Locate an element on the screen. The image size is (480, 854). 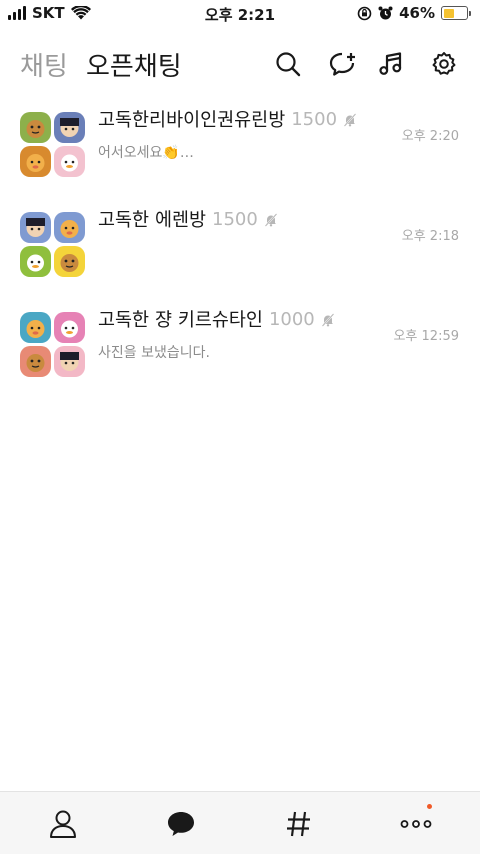
settings-icon is located at coordinates (444, 64).